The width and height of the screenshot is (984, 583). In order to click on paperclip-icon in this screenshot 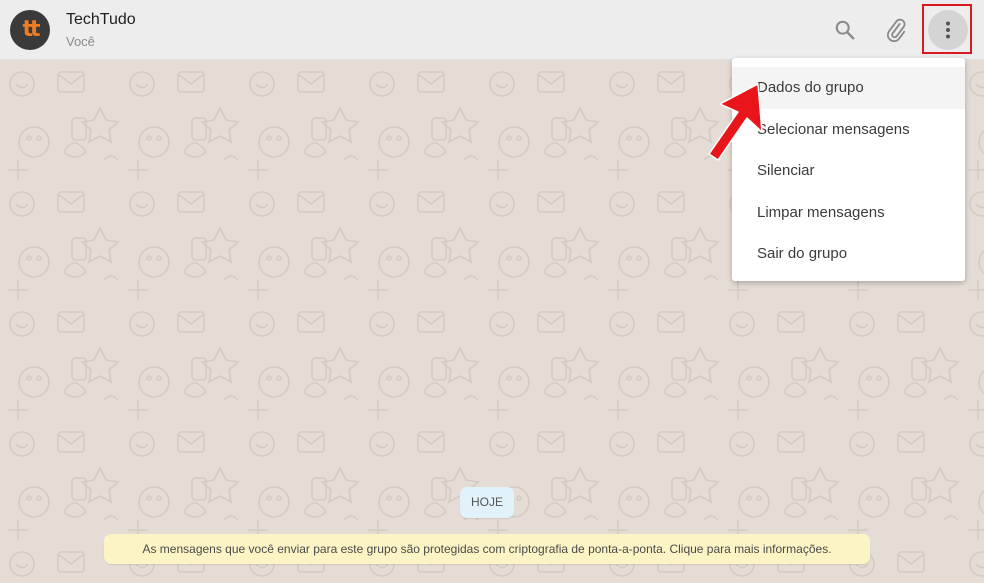, I will do `click(896, 30)`.